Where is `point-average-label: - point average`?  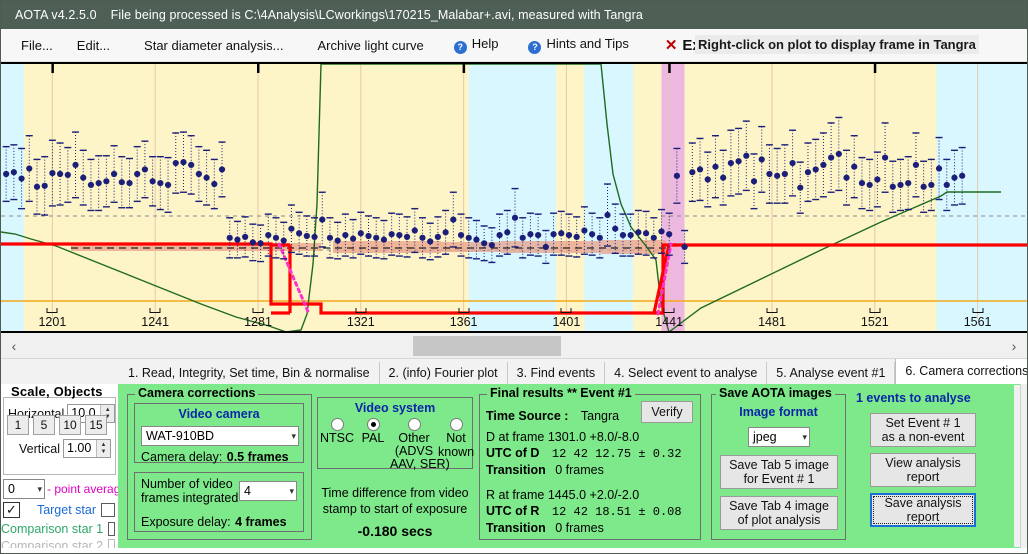 point-average-label: - point average is located at coordinates (82, 489).